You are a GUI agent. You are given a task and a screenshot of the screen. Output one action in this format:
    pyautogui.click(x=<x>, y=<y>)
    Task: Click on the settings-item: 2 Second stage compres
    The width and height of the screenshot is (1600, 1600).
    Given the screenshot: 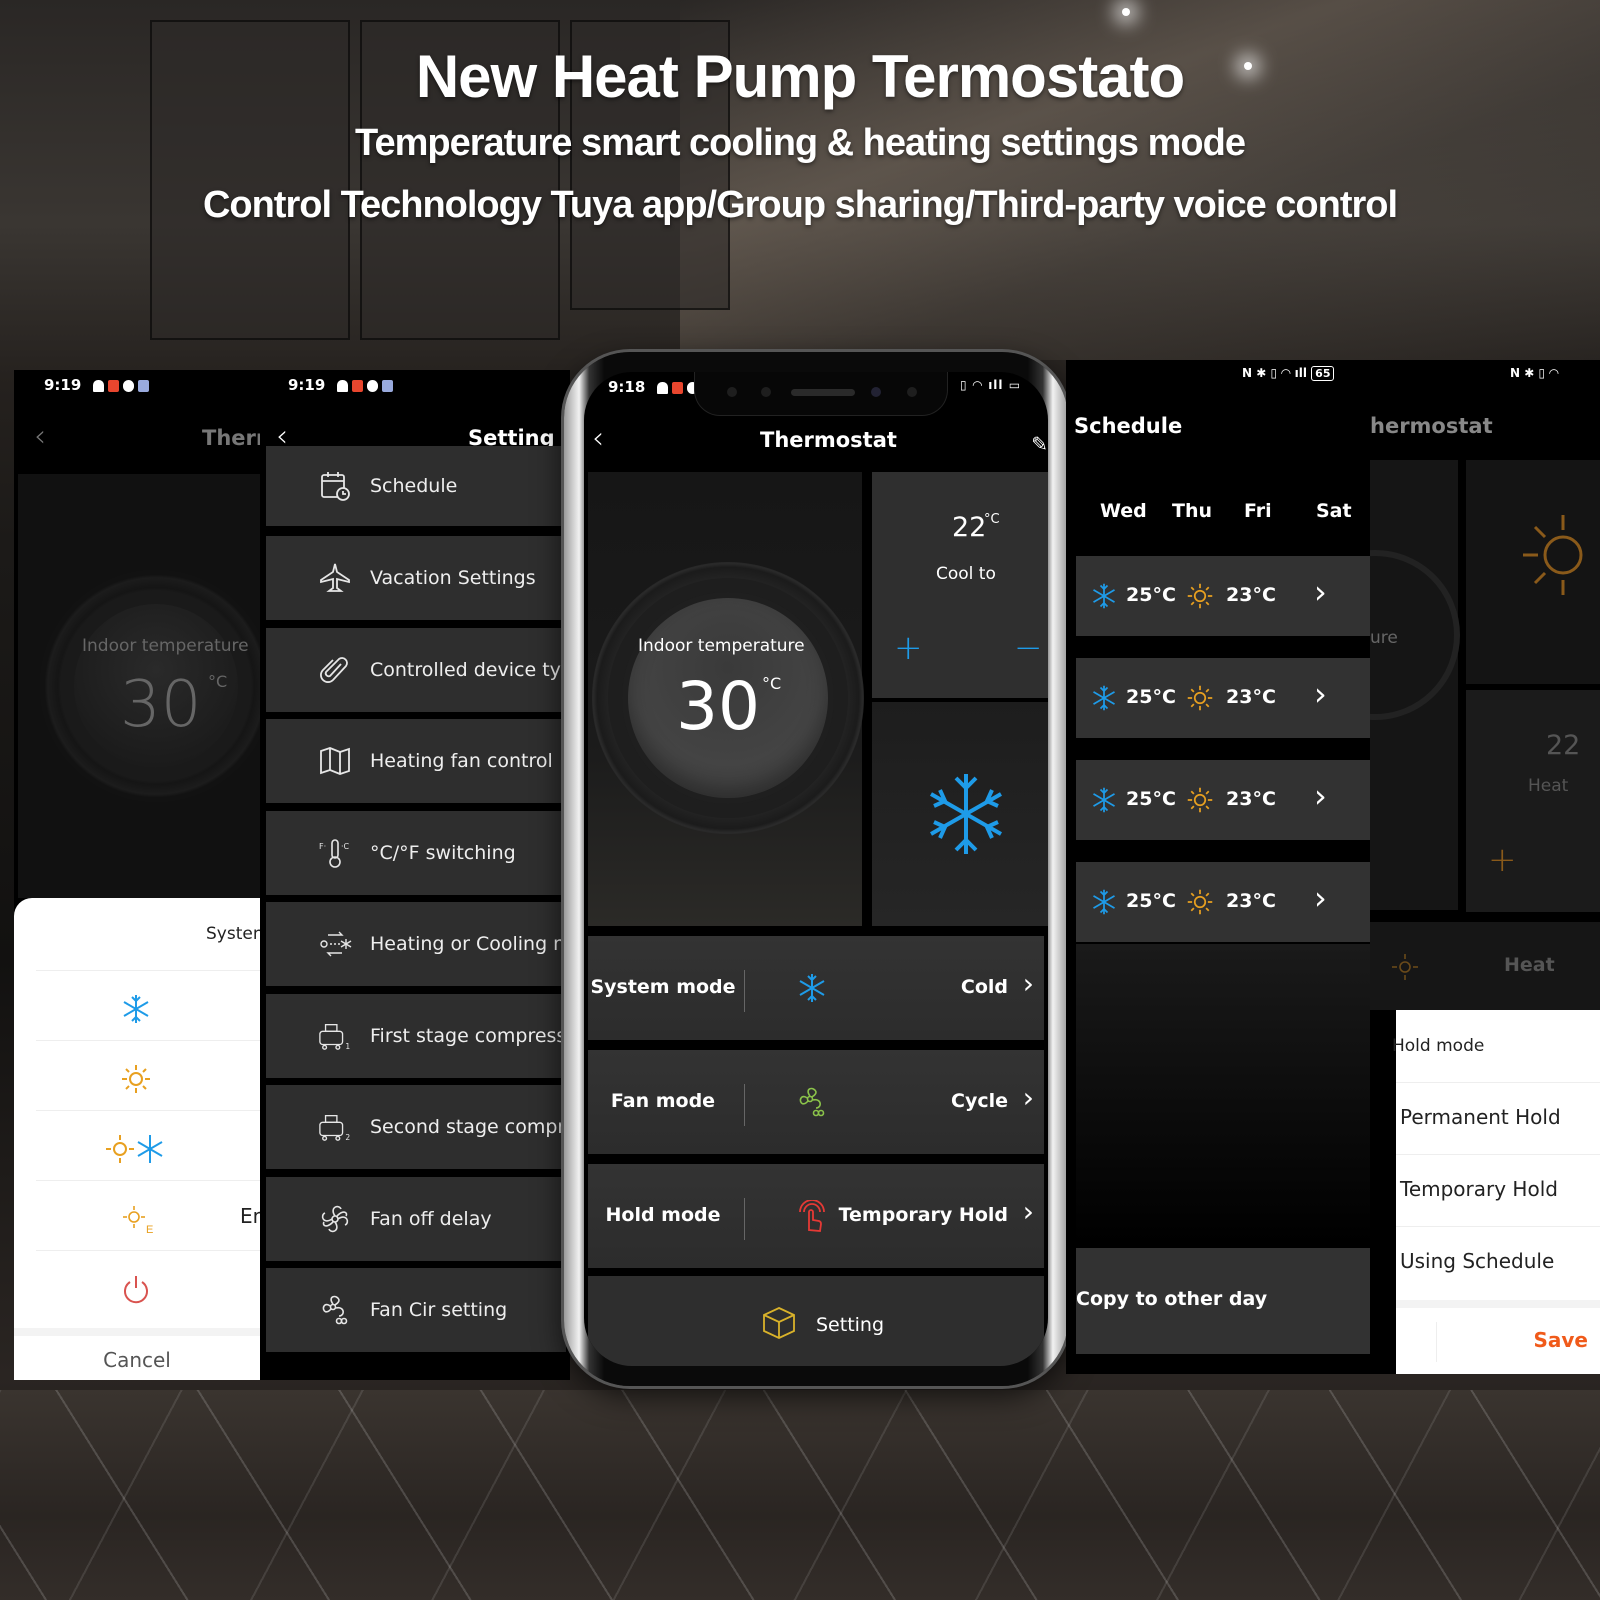 What is the action you would take?
    pyautogui.click(x=418, y=1127)
    